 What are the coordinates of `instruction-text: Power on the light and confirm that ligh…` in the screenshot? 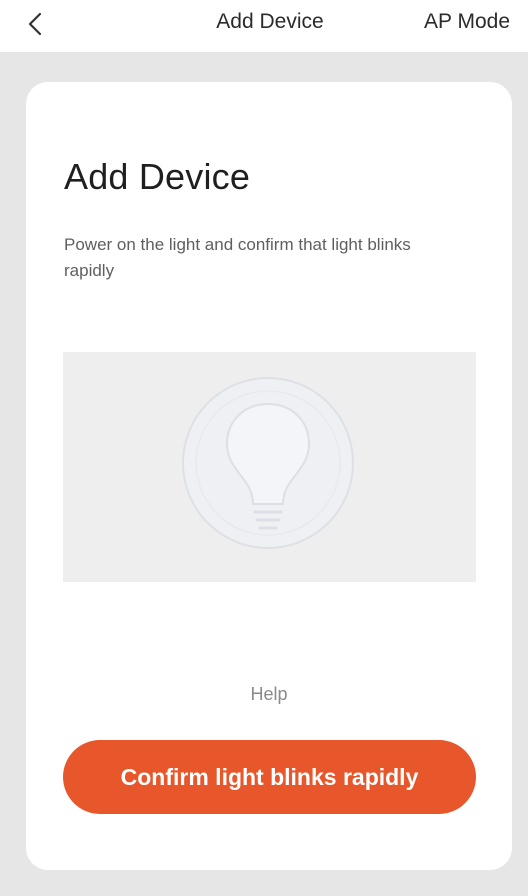 It's located at (237, 257).